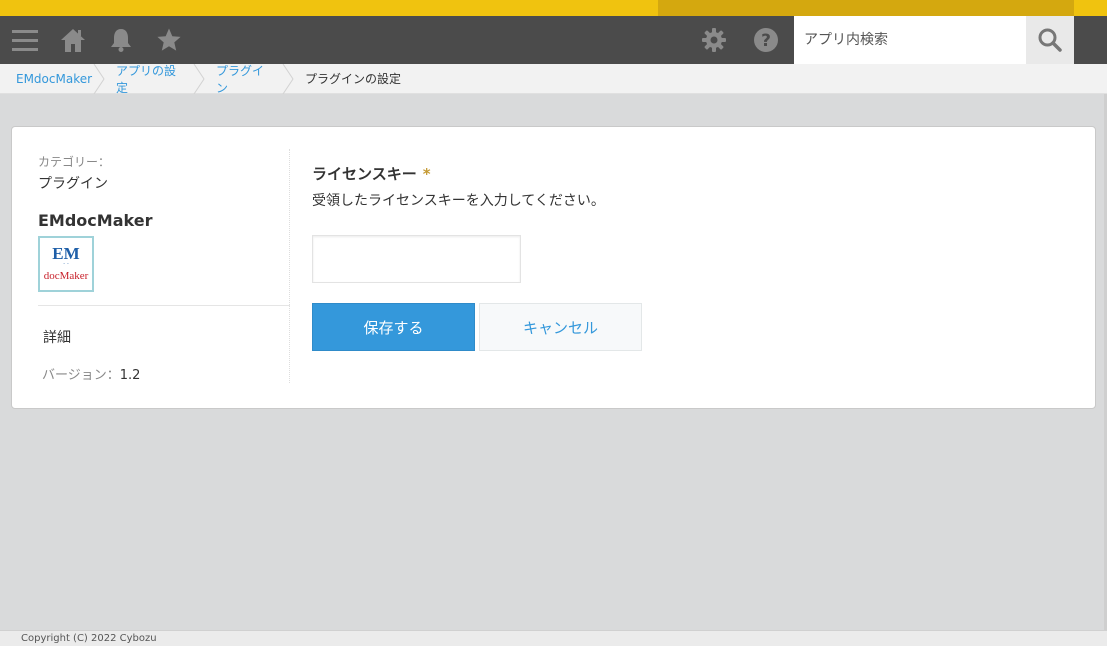  I want to click on license-field-label: ライセンスキー, so click(364, 174).